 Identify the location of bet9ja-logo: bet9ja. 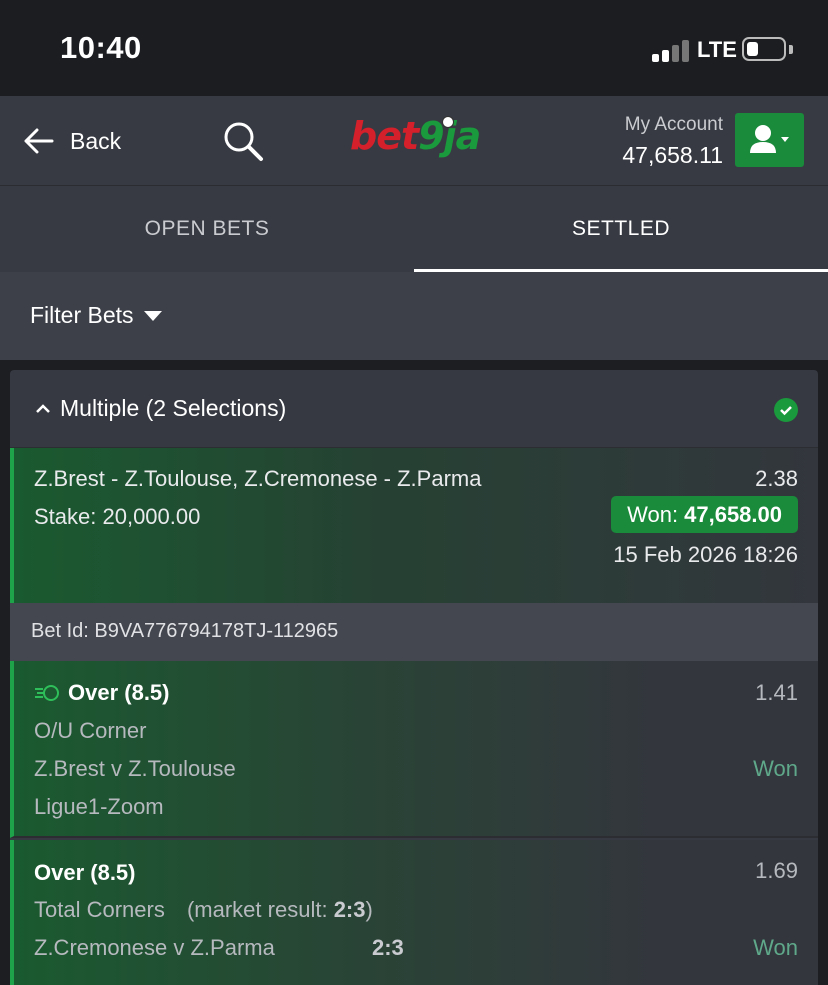
(415, 136).